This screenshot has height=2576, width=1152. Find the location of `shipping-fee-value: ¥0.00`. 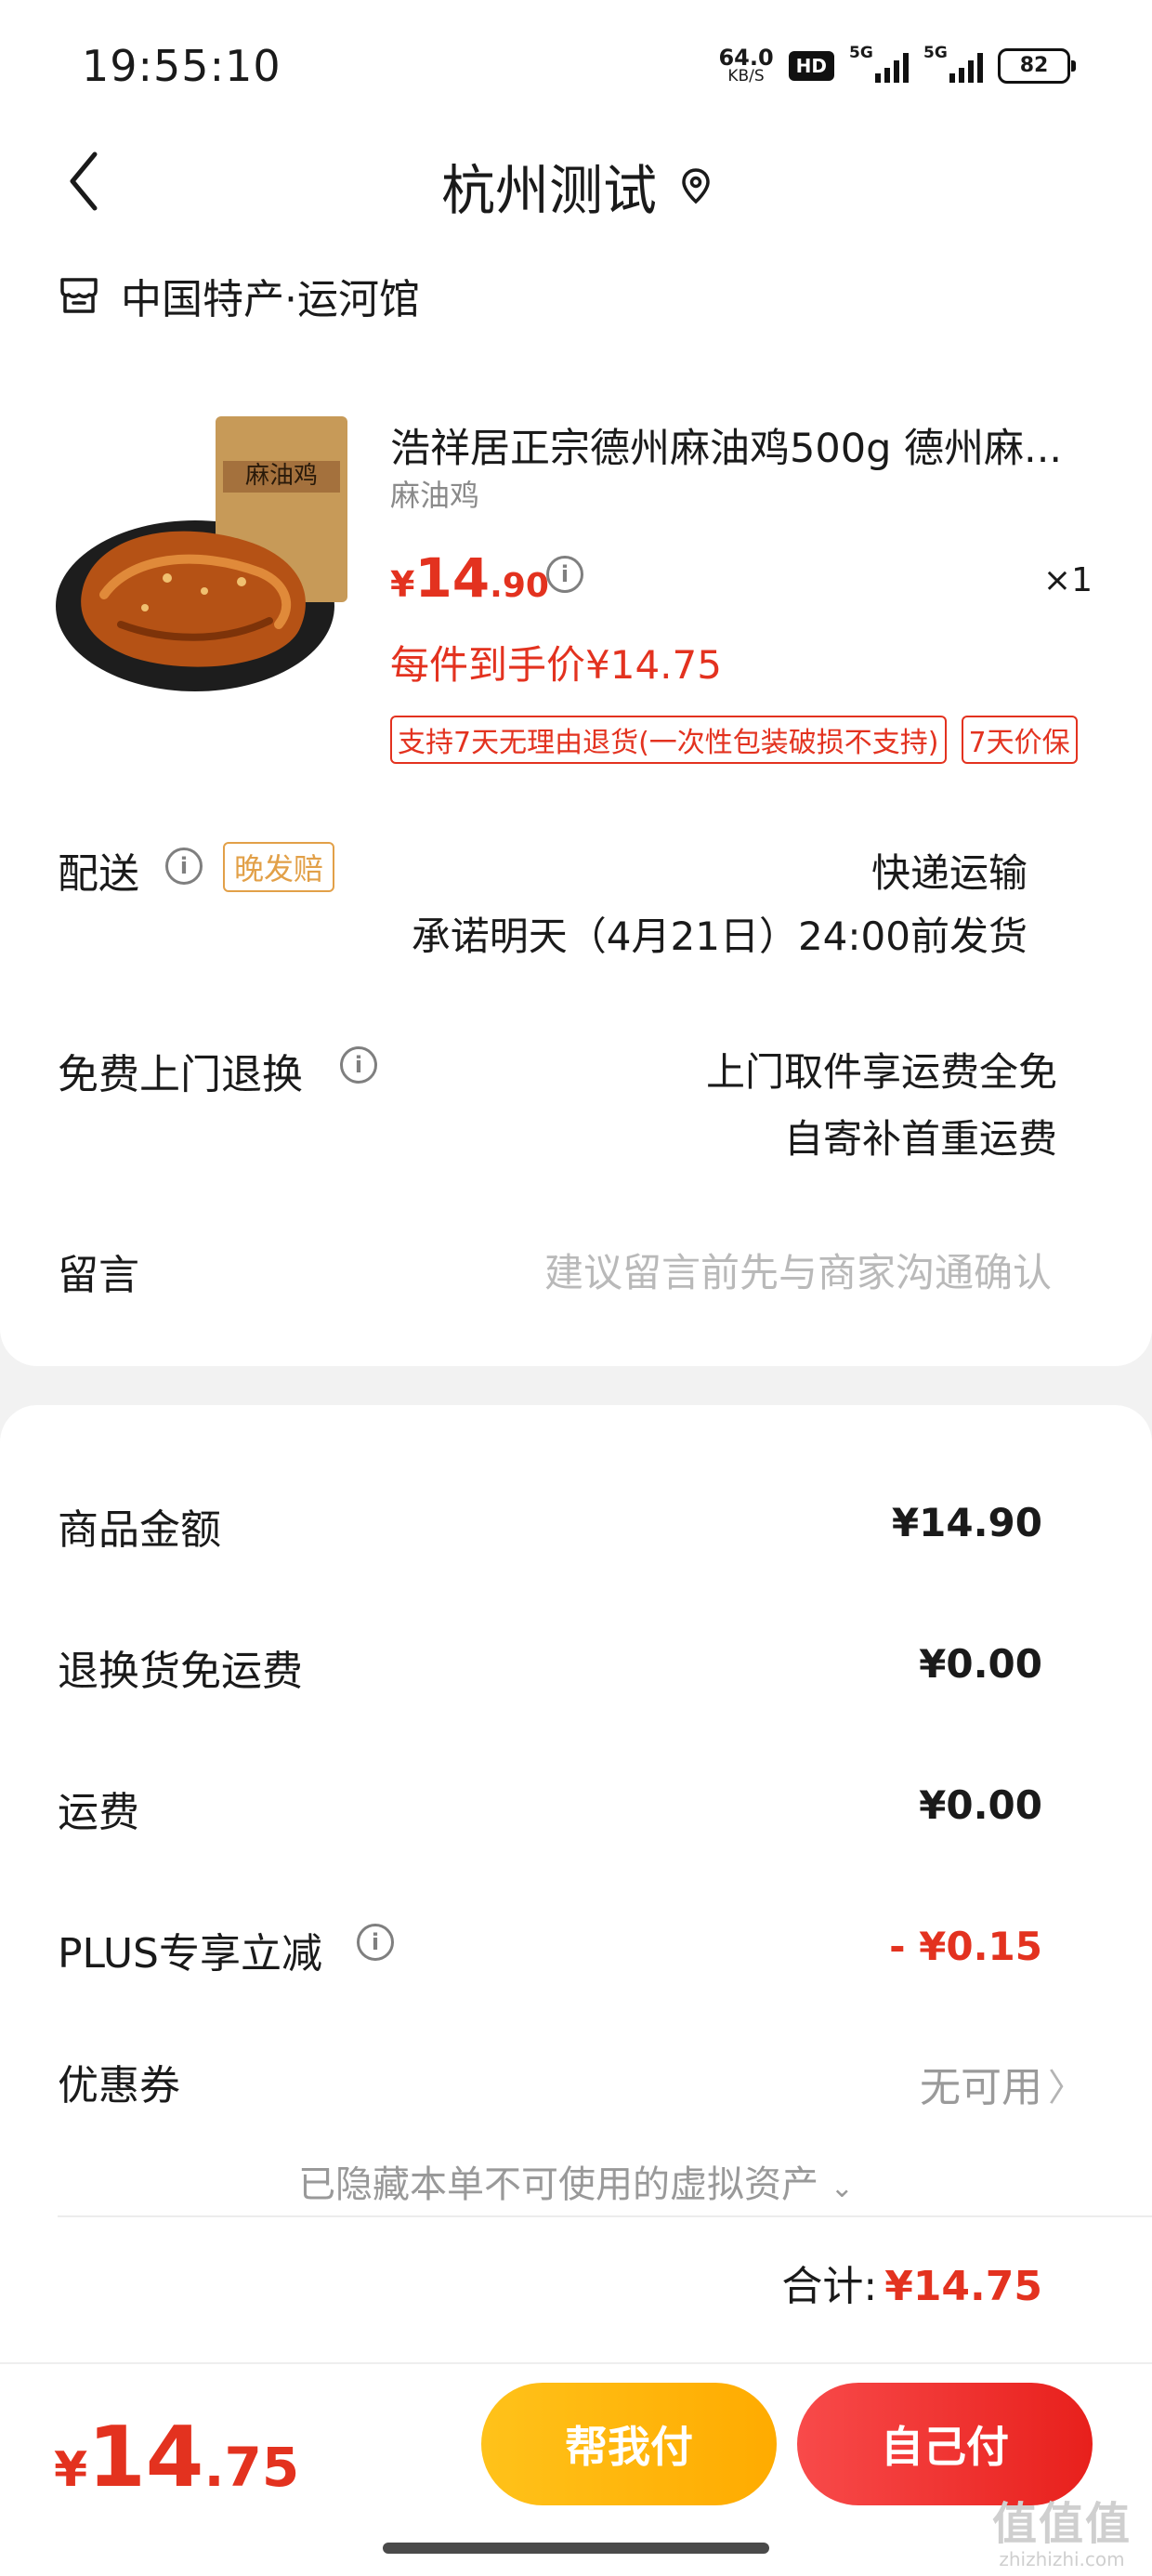

shipping-fee-value: ¥0.00 is located at coordinates (980, 1805).